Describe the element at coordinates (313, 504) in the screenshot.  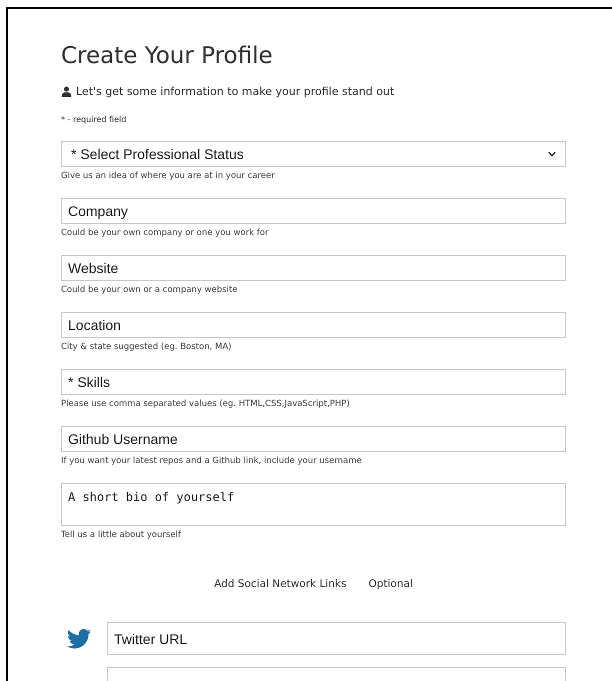
I see `bio-field: A short bio of yourself` at that location.